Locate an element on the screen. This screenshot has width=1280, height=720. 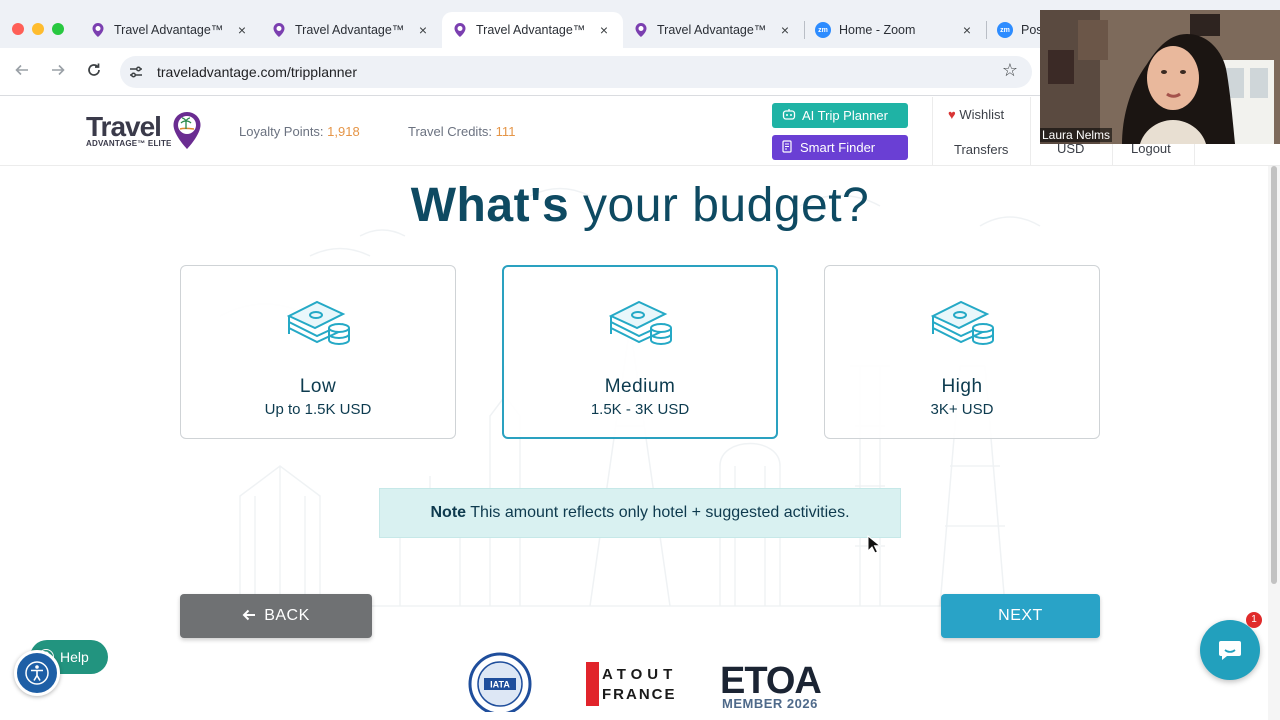
budget-option-medium: Medium 1.5K - 3K USD is located at coordinates (640, 352).